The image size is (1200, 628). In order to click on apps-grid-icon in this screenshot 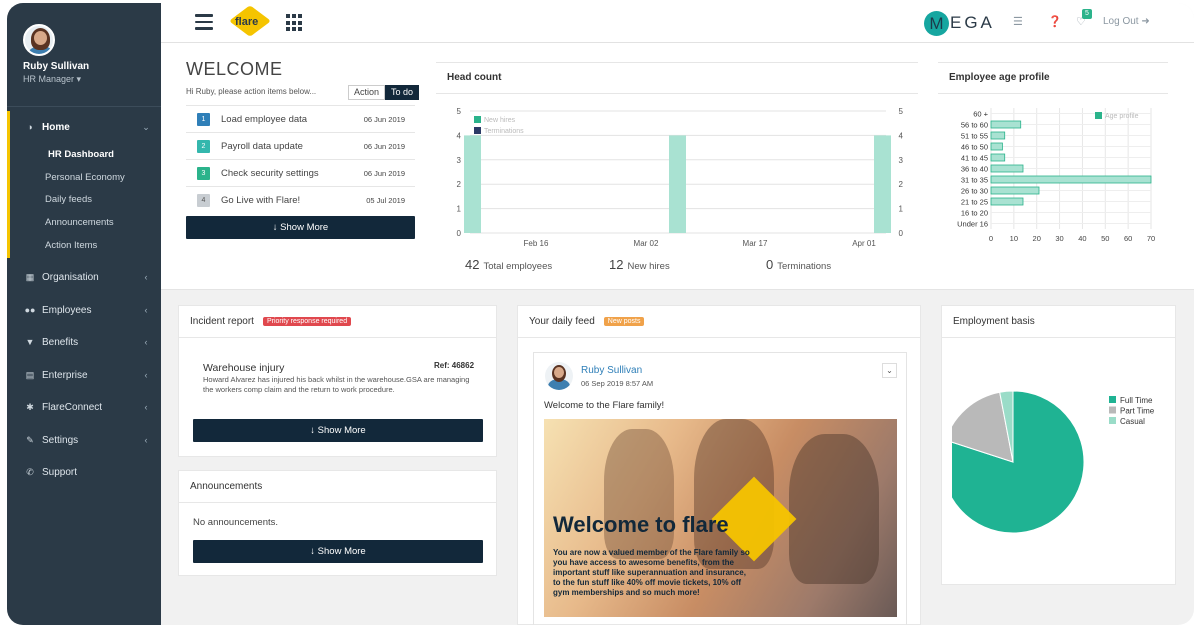, I will do `click(295, 23)`.